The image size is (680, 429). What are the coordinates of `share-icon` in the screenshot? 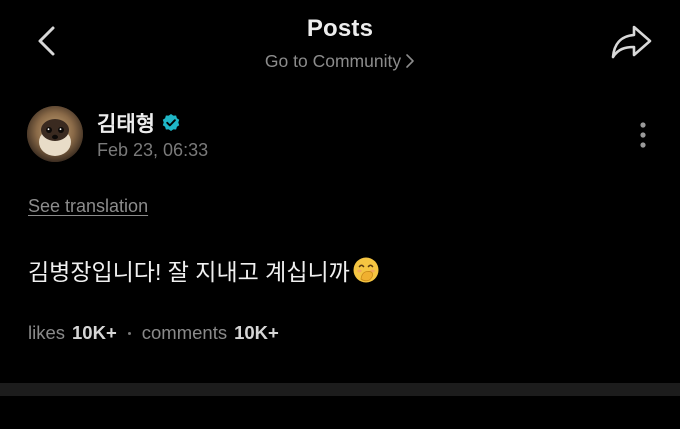 It's located at (631, 42).